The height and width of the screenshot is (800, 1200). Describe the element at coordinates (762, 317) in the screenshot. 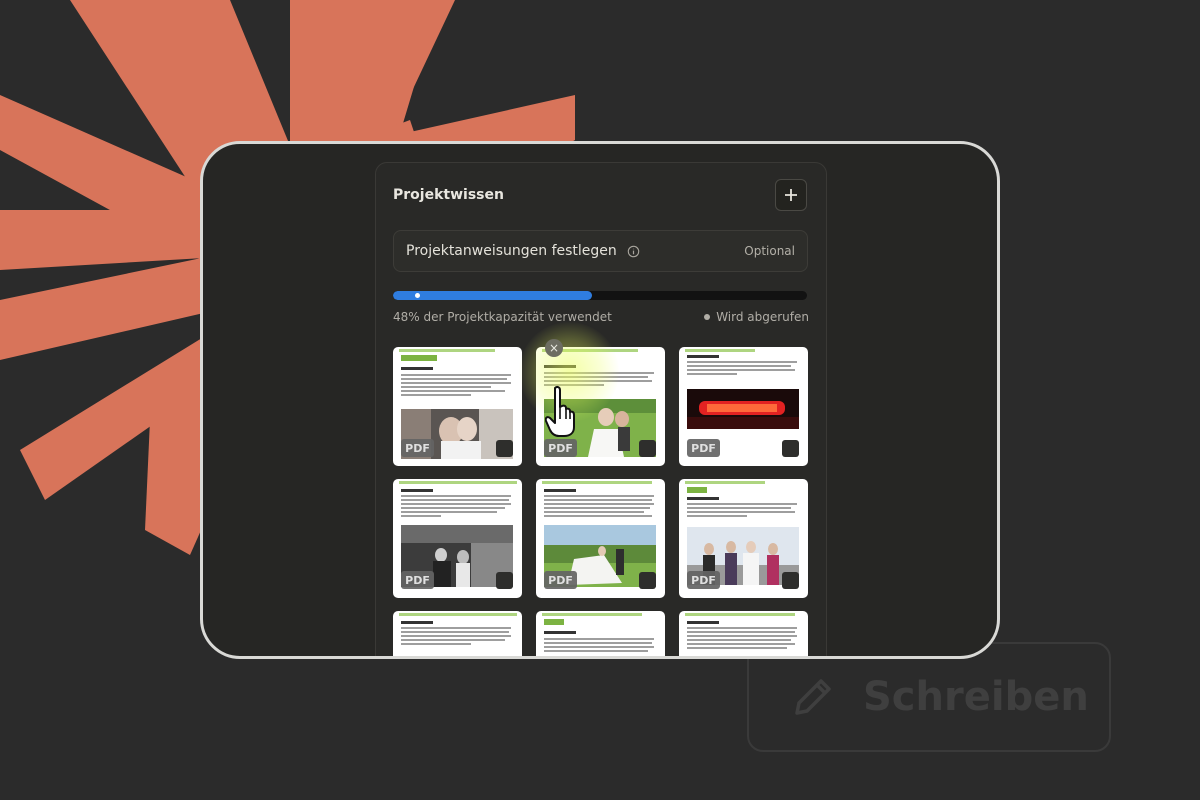

I see `capacity-status-label: Wird abgerufen` at that location.